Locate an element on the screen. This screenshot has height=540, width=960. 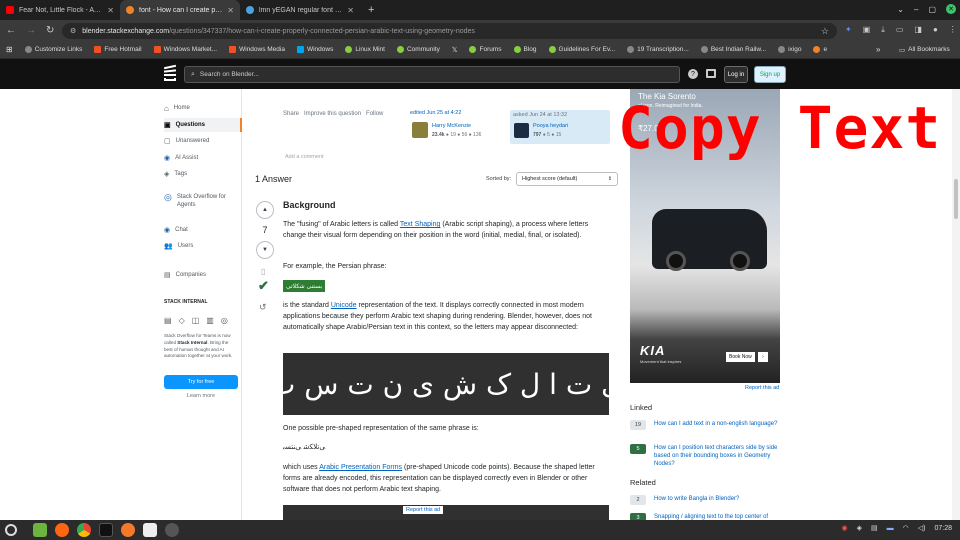
firefox-icon is located at coordinates (62, 530).